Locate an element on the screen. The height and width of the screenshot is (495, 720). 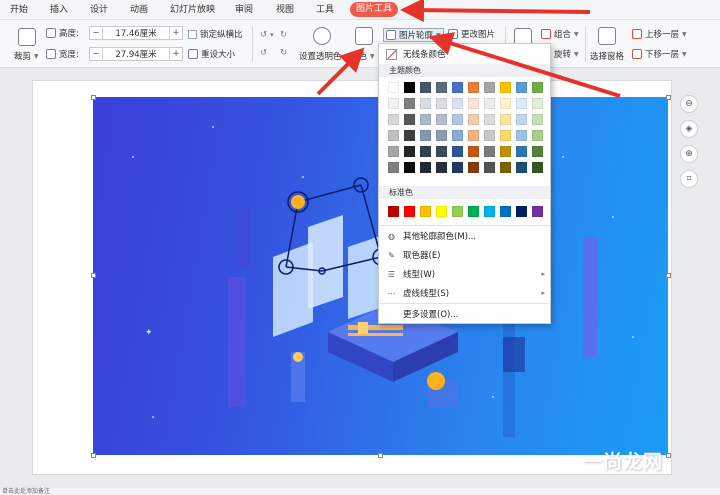
set-transparent-button: 设置透明色 is located at coordinates (320, 56).